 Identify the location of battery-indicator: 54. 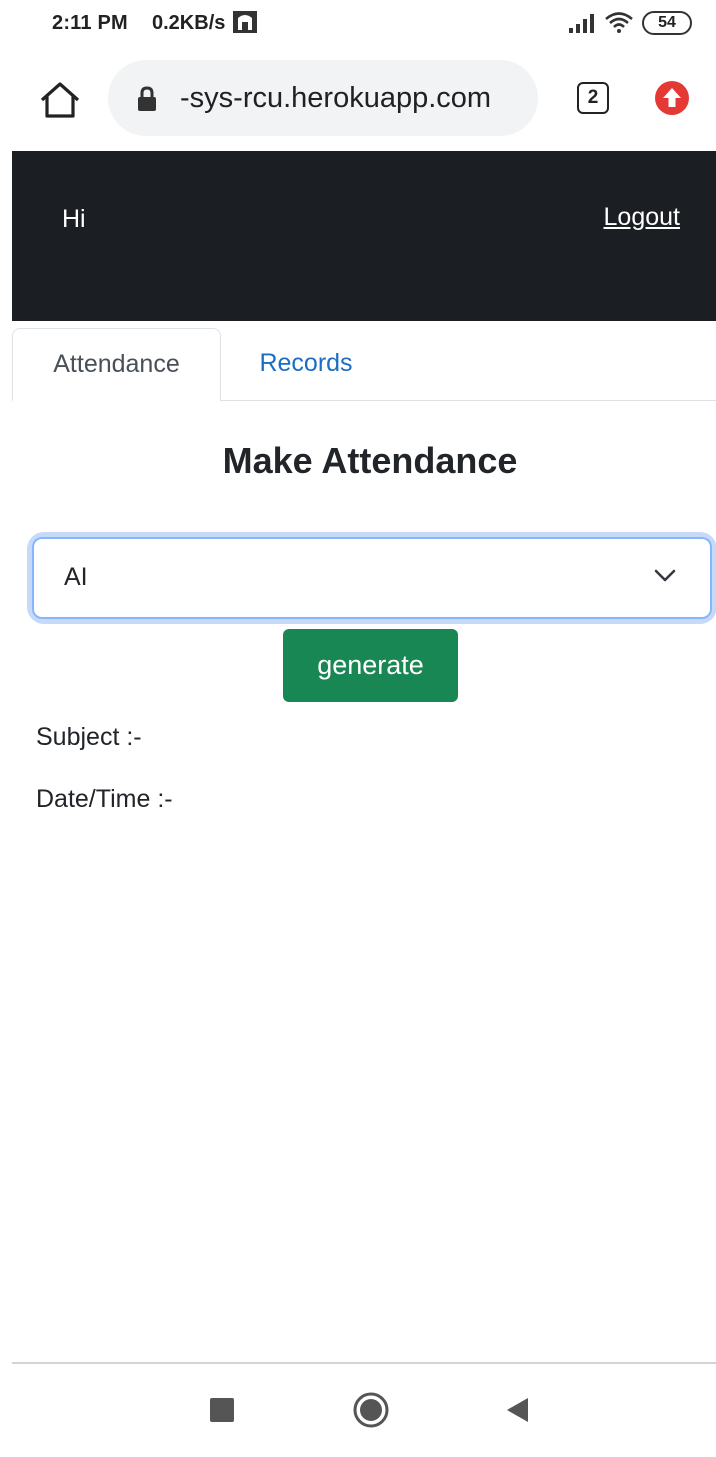
(667, 23).